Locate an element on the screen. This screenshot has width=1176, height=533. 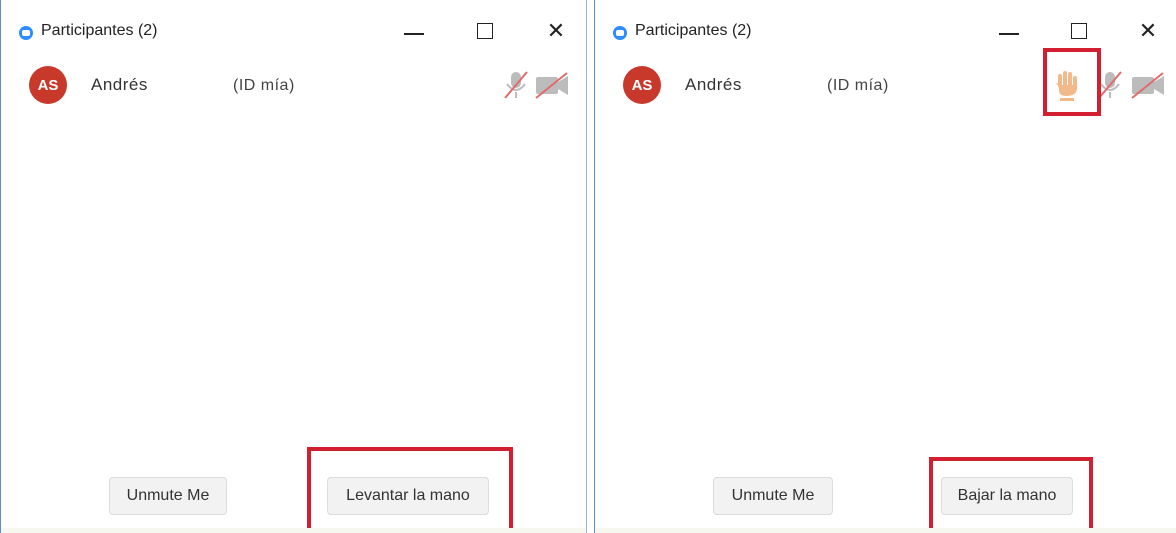
title-bar: Participantes (2) ✕ is located at coordinates (293, 31).